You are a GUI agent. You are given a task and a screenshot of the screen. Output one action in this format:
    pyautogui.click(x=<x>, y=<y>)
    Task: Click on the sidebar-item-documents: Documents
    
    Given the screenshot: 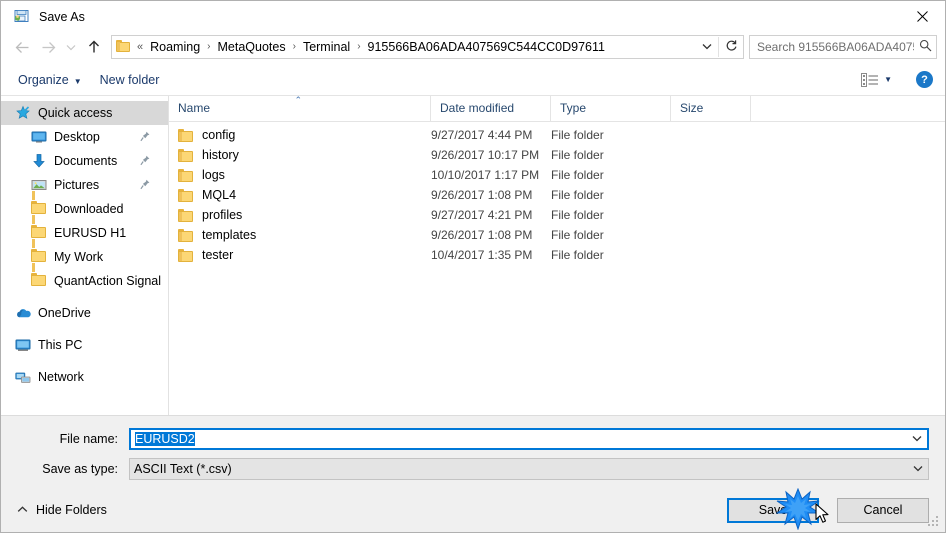 What is the action you would take?
    pyautogui.click(x=84, y=161)
    